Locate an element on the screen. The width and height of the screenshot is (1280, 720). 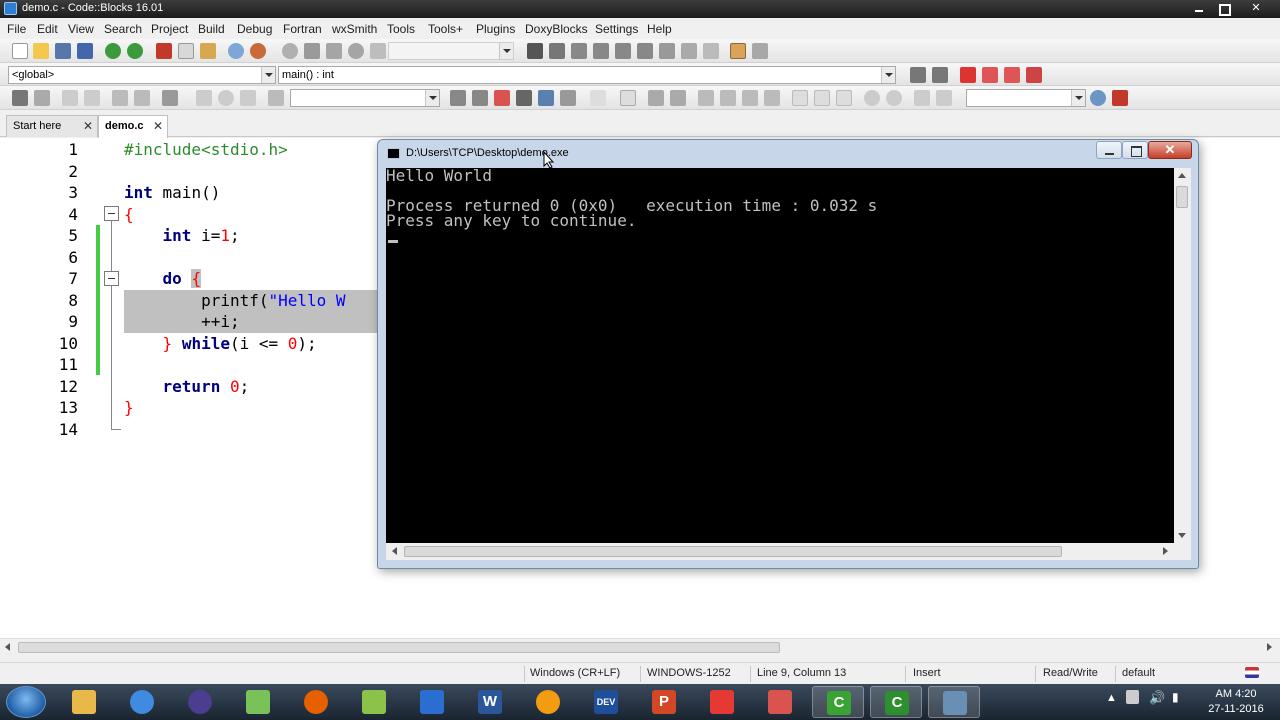
save-icon is located at coordinates (63, 51).